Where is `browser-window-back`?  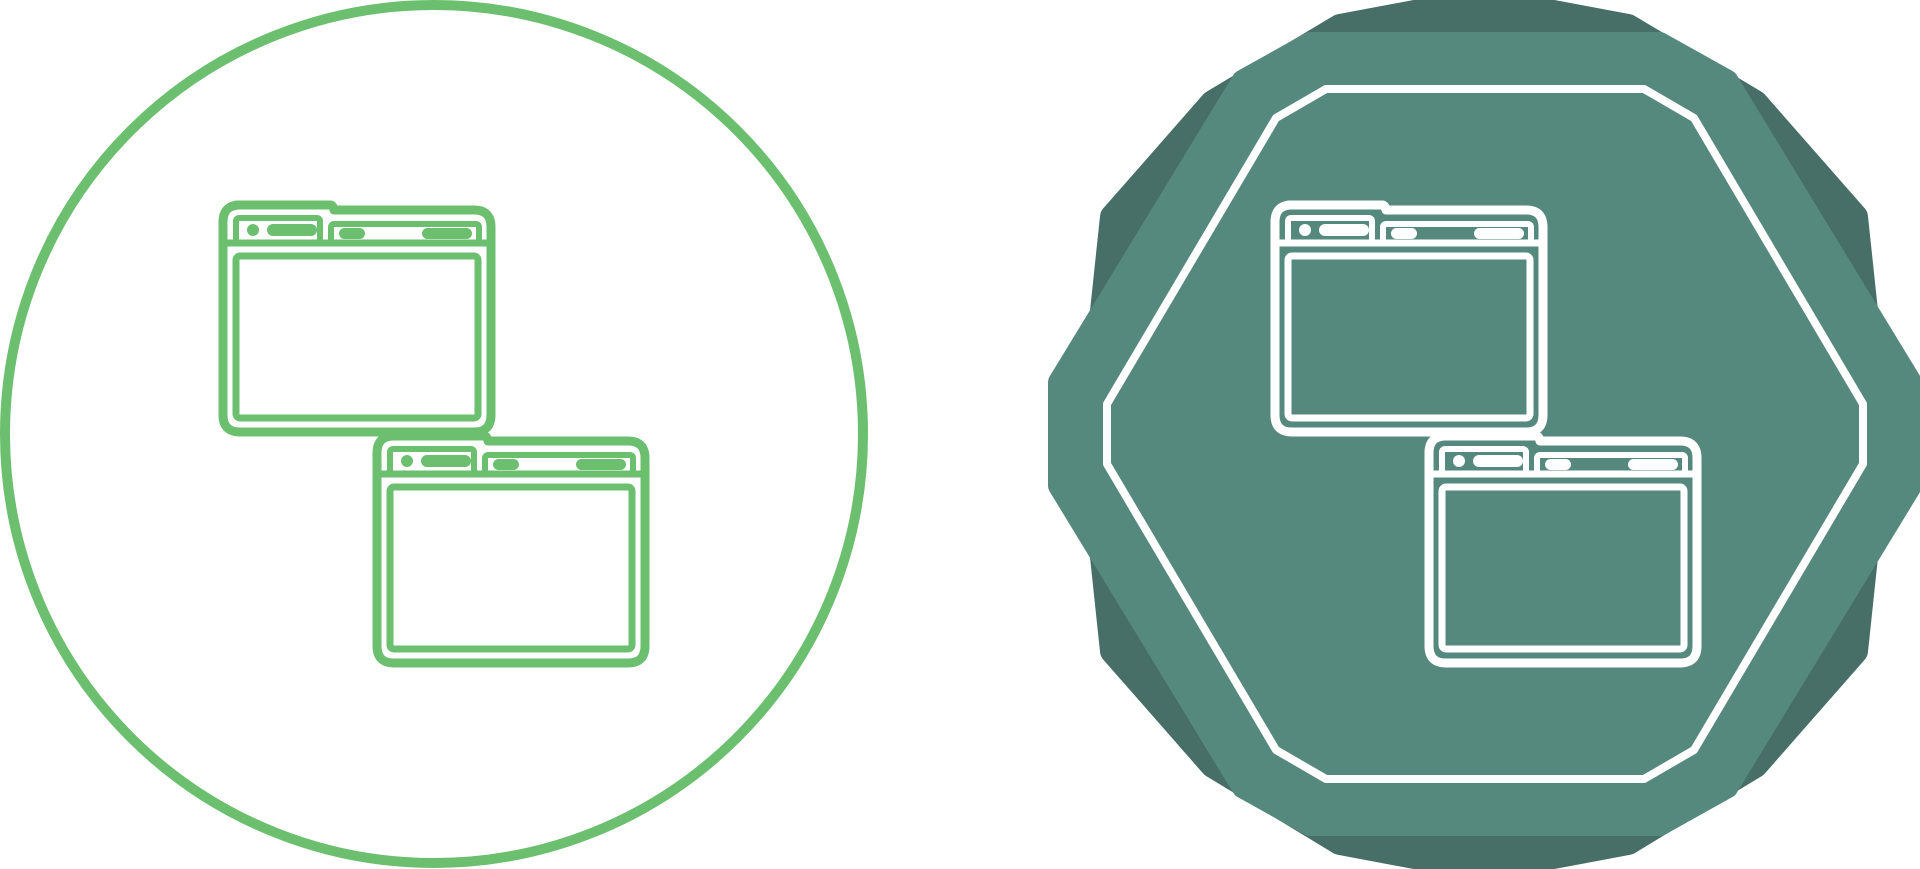
browser-window-back is located at coordinates (357, 318).